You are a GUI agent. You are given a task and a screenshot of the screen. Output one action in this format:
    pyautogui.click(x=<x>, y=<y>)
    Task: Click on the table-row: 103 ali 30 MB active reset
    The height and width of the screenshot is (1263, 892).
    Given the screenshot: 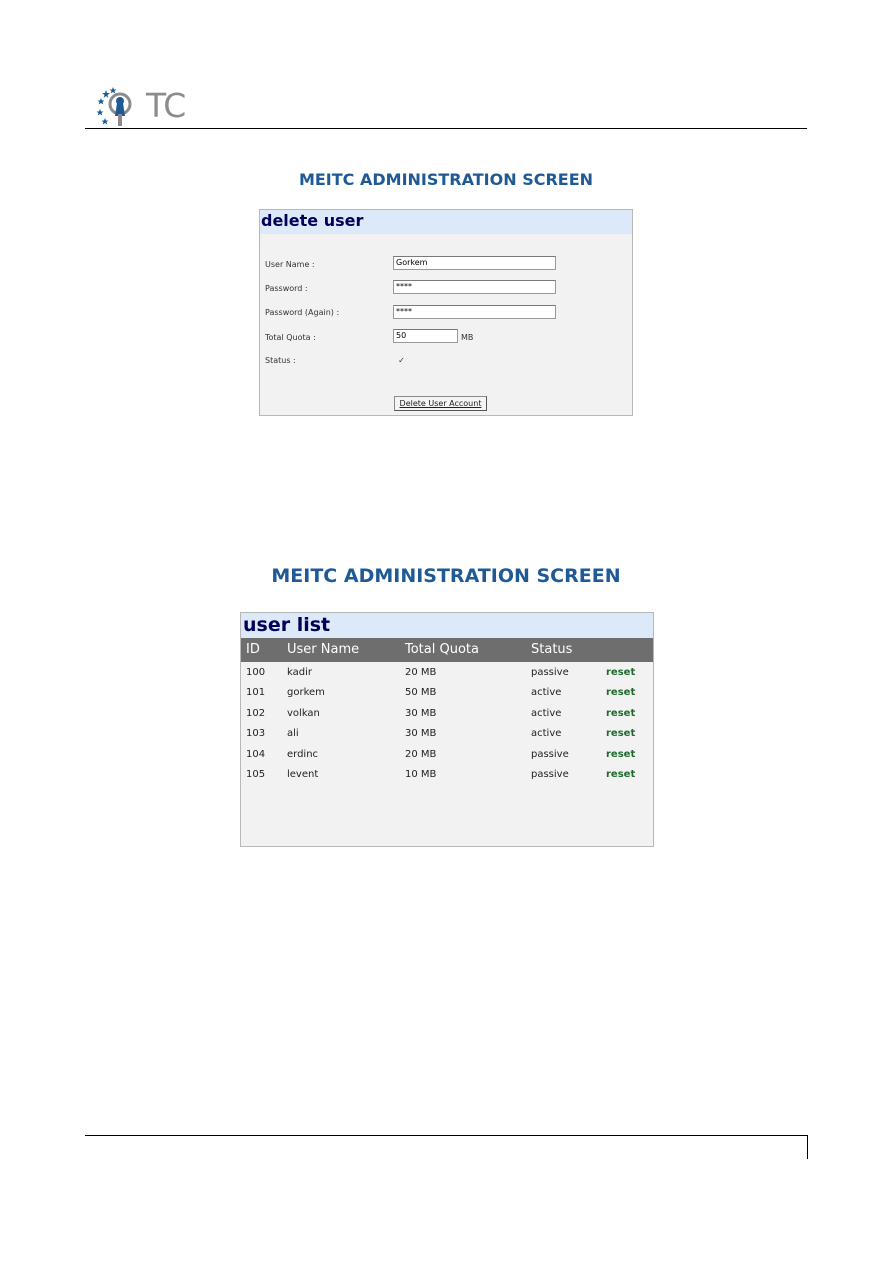 What is the action you would take?
    pyautogui.click(x=447, y=734)
    